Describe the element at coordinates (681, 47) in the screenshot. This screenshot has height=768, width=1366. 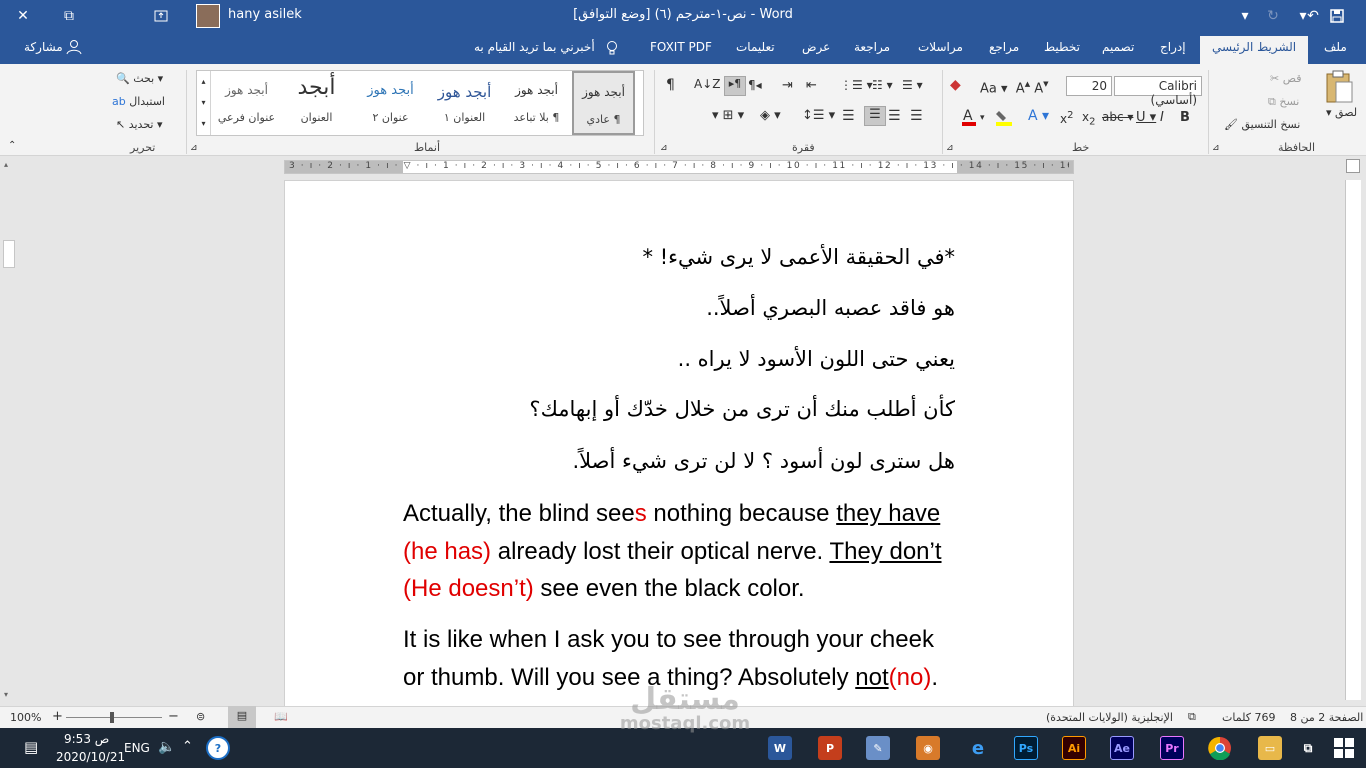
I see `tab-foxit-pdf: FOXIT PDF` at that location.